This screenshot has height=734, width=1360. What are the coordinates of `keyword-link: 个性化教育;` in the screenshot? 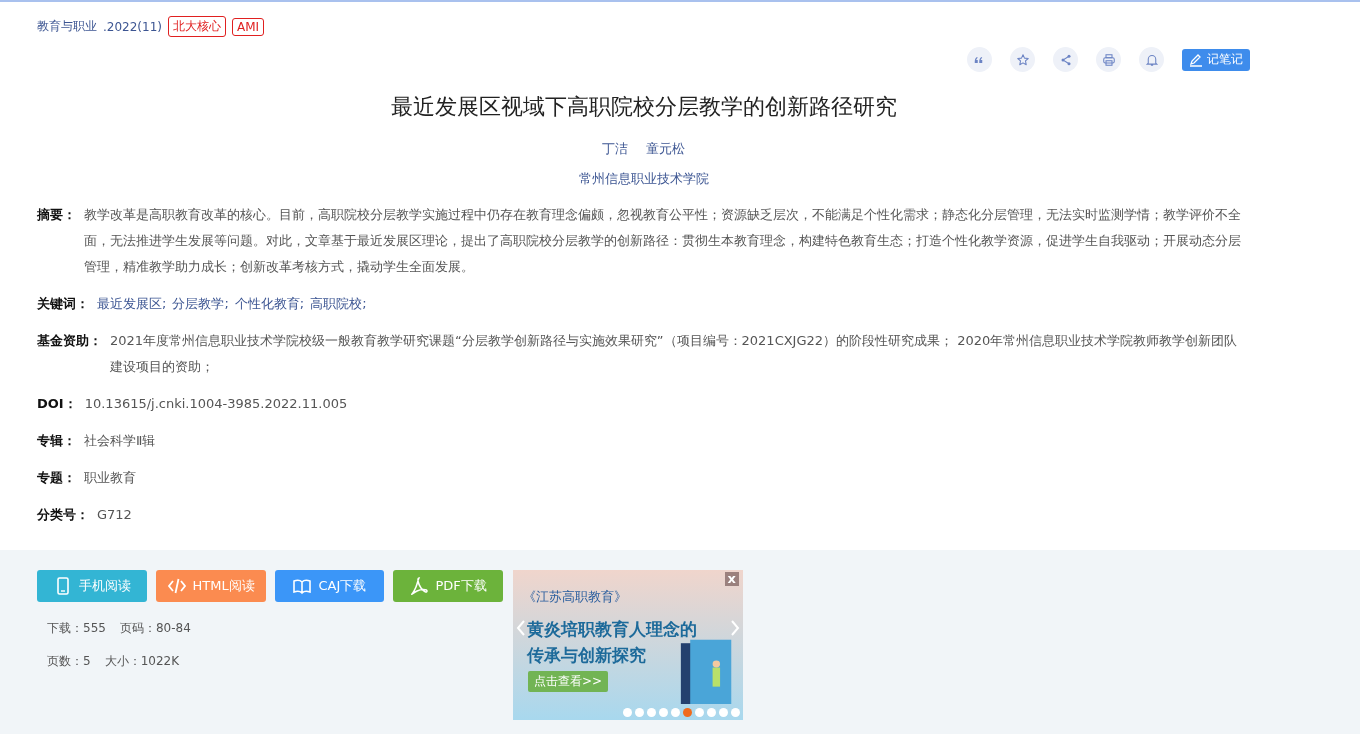 It's located at (269, 304).